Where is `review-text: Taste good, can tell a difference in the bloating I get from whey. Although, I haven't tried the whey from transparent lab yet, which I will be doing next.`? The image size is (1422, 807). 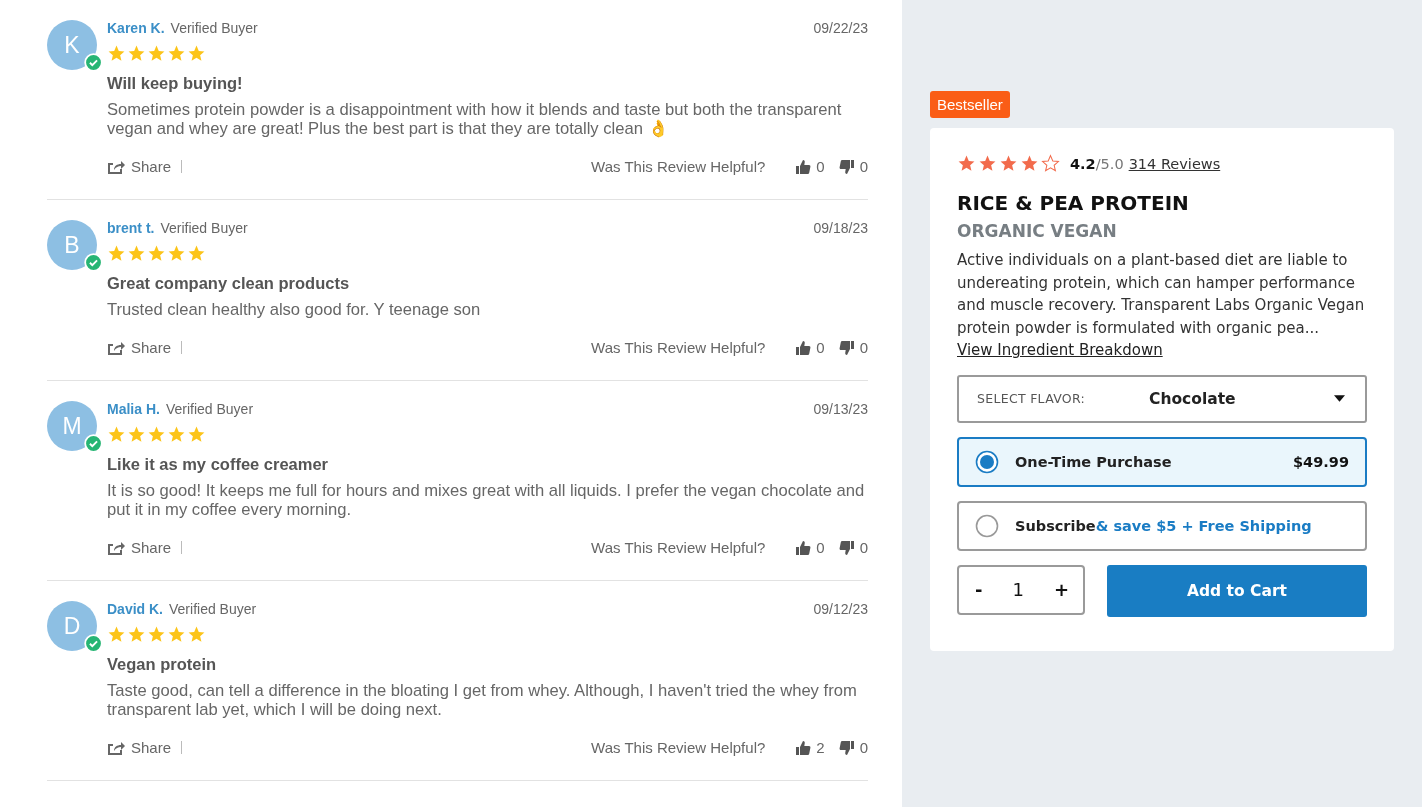 review-text: Taste good, can tell a difference in the bloating I get from whey. Although, I haven't tried the whey from transparent lab yet, which I will be doing next. is located at coordinates (482, 700).